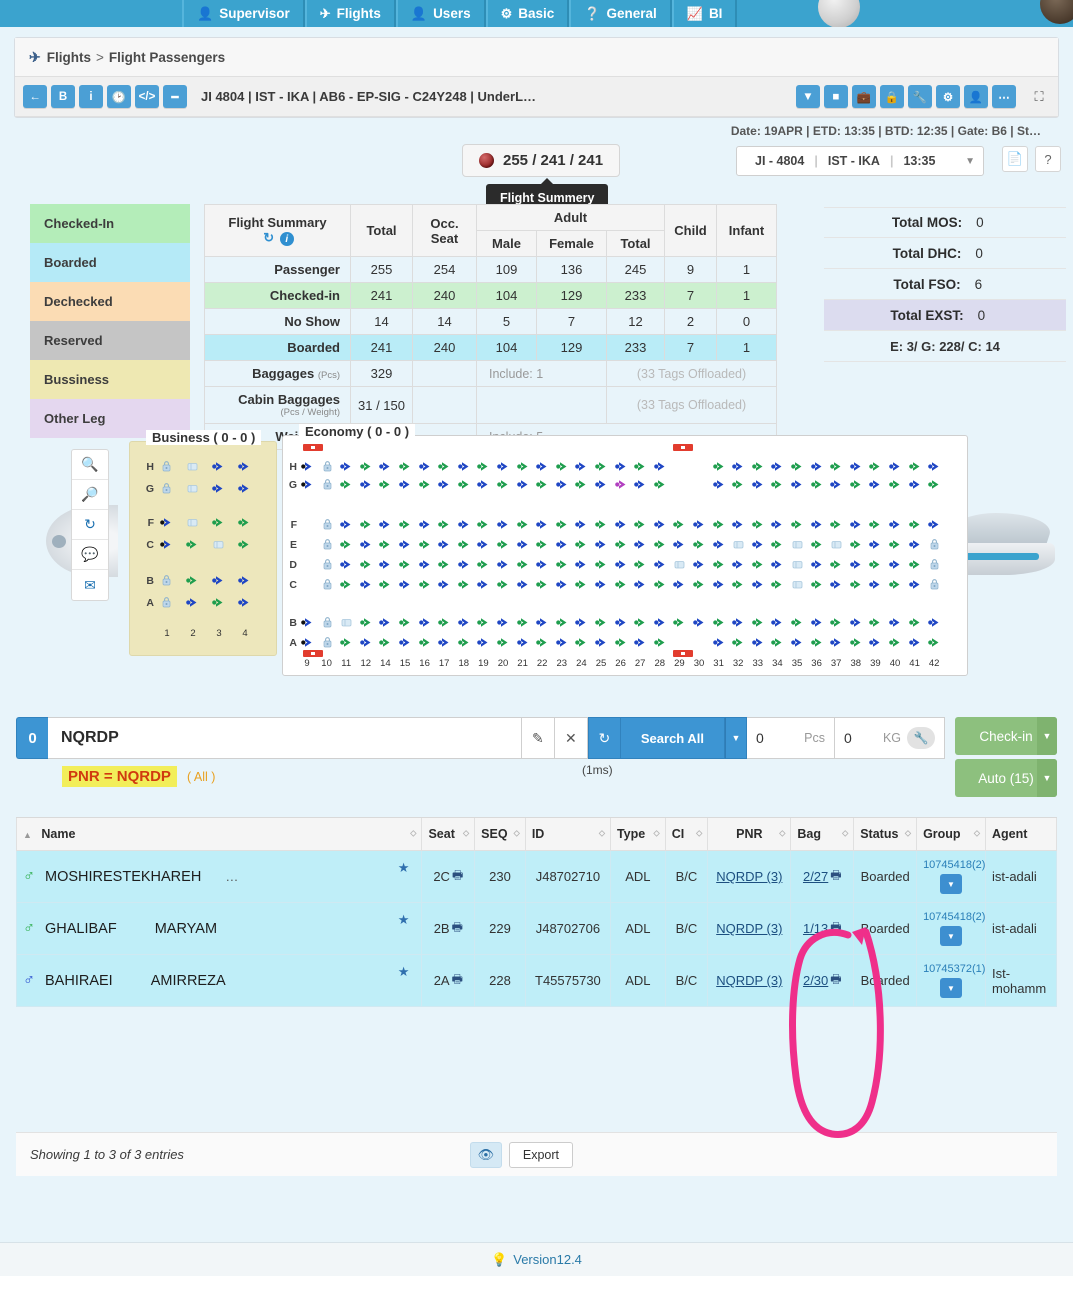 The height and width of the screenshot is (1303, 1073). I want to click on ellipsis-icon: ⋯, so click(1004, 96).